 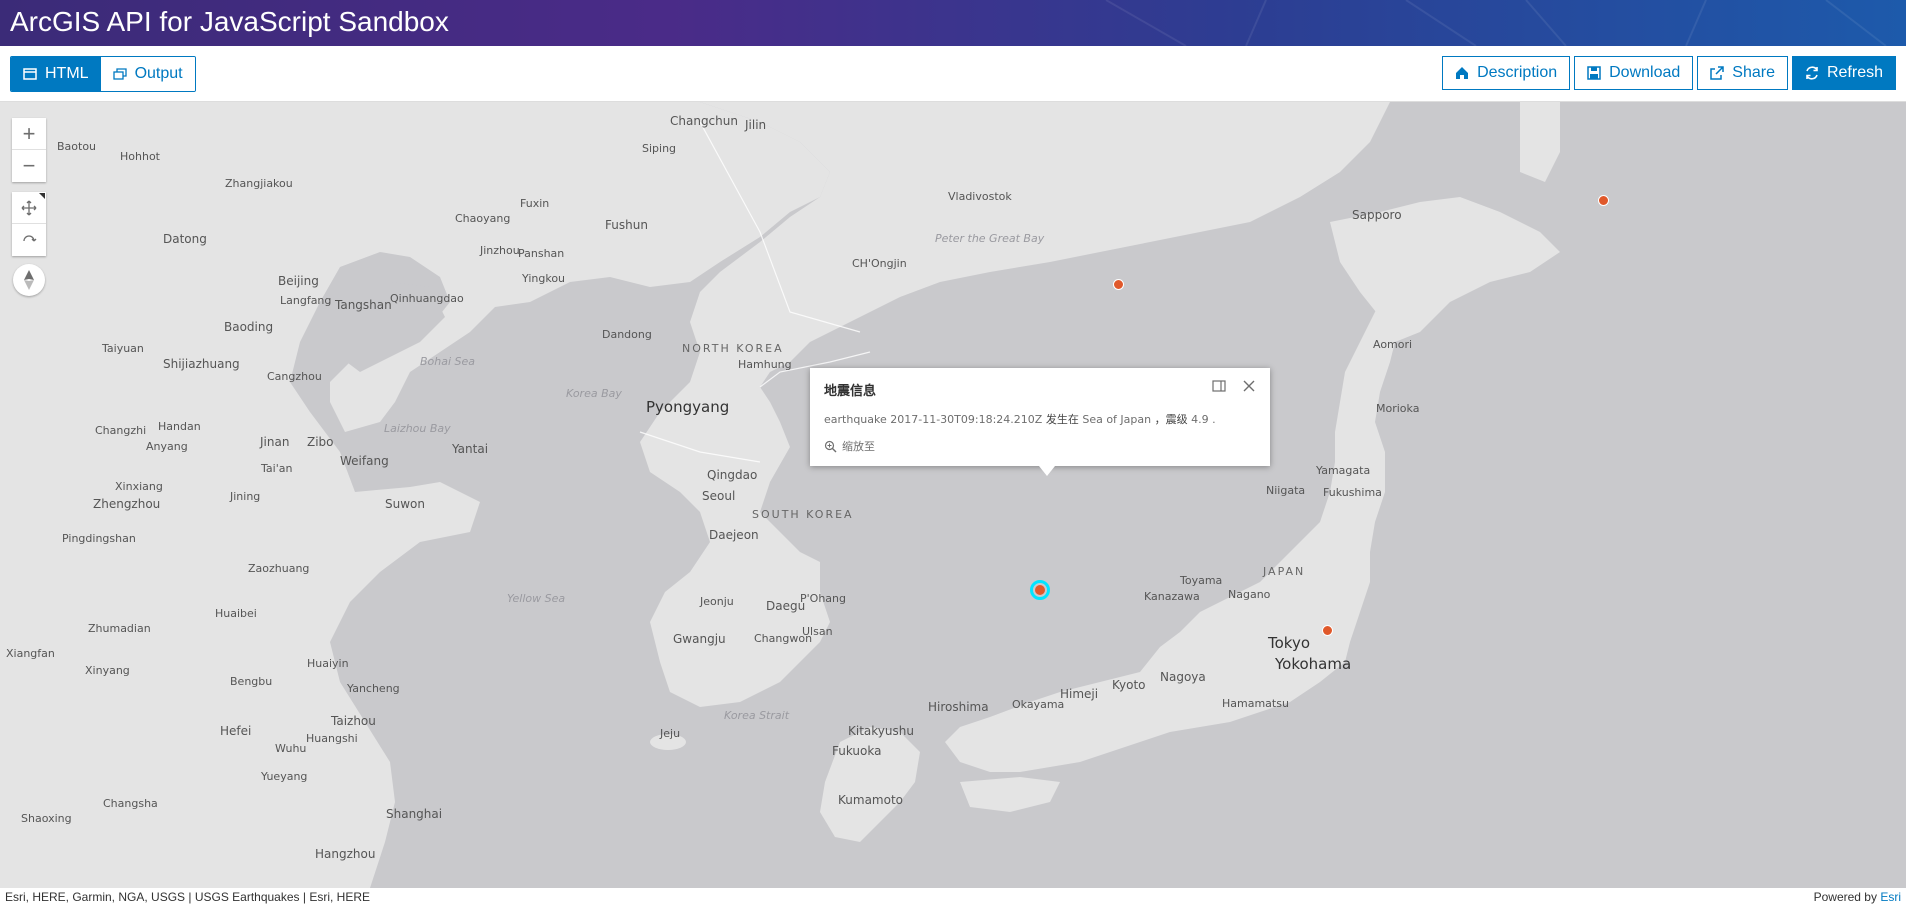 I want to click on map-label-city: Pingdingshan, so click(x=99, y=538).